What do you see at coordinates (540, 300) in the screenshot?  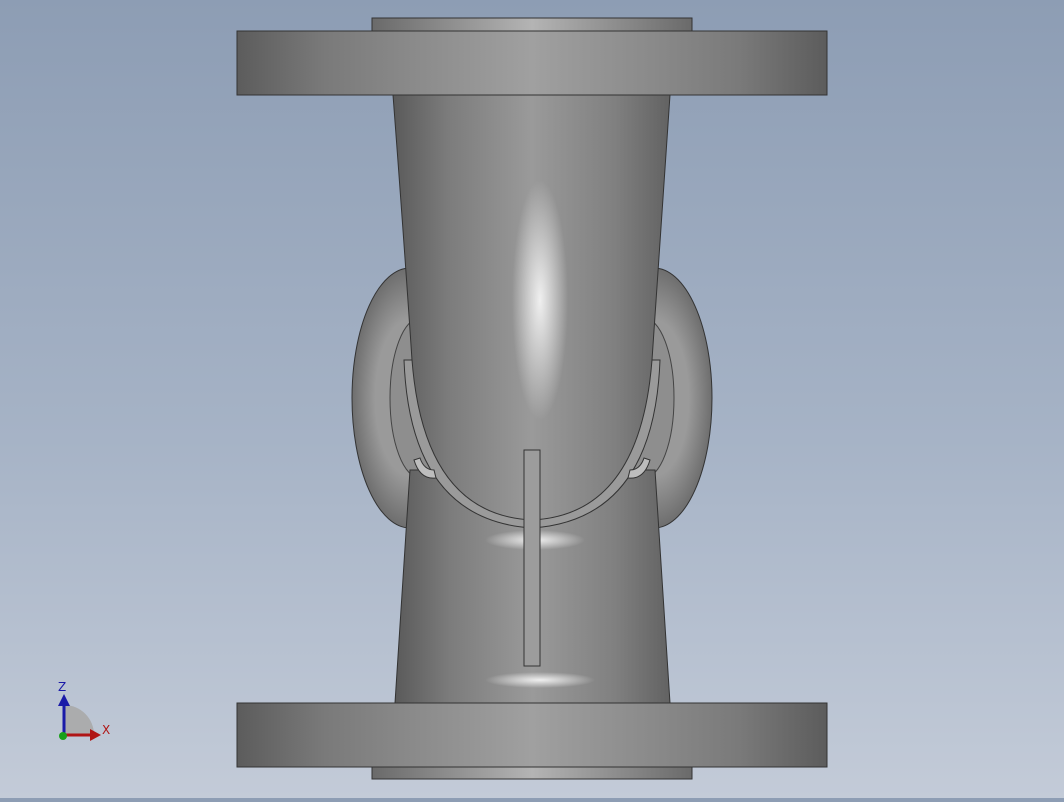 I see `upper-body-highlight` at bounding box center [540, 300].